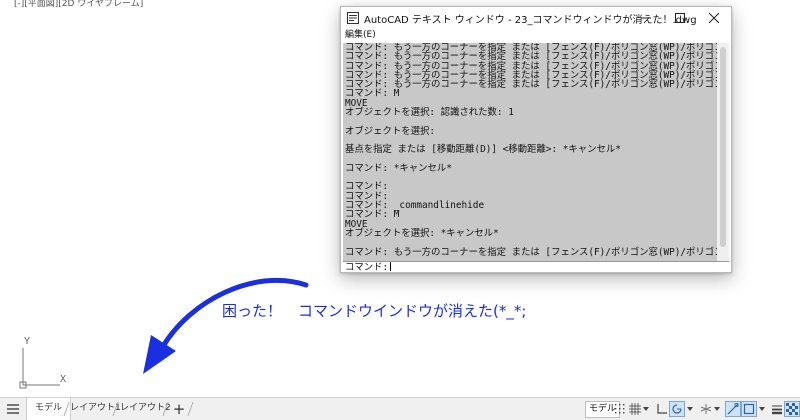 This screenshot has height=420, width=800. Describe the element at coordinates (27, 341) in the screenshot. I see `ucs-y-label: Y` at that location.